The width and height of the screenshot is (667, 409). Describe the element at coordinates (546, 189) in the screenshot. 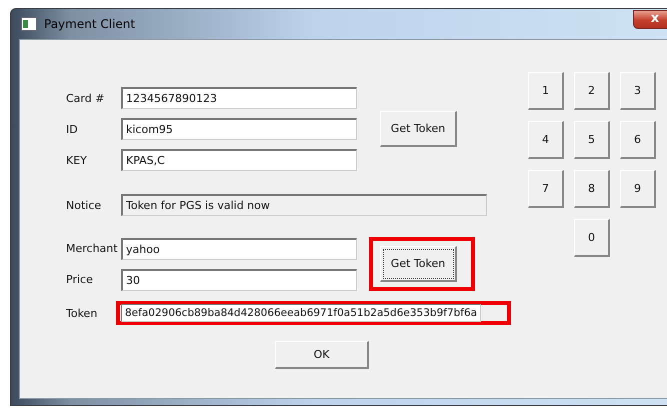

I see `keypad-button: 7` at that location.